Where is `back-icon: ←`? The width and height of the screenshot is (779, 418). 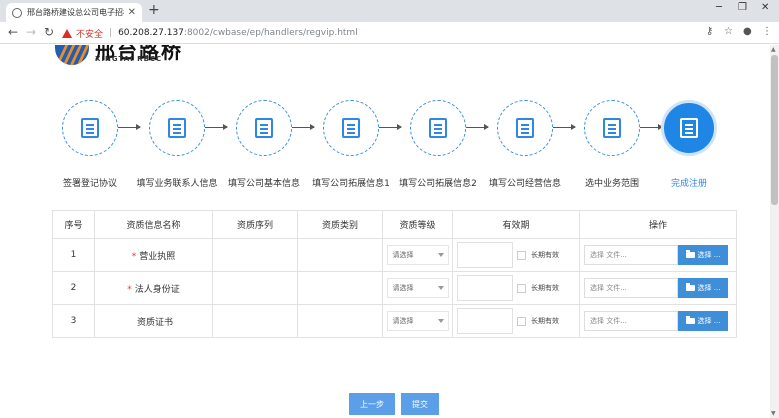 back-icon: ← is located at coordinates (13, 32).